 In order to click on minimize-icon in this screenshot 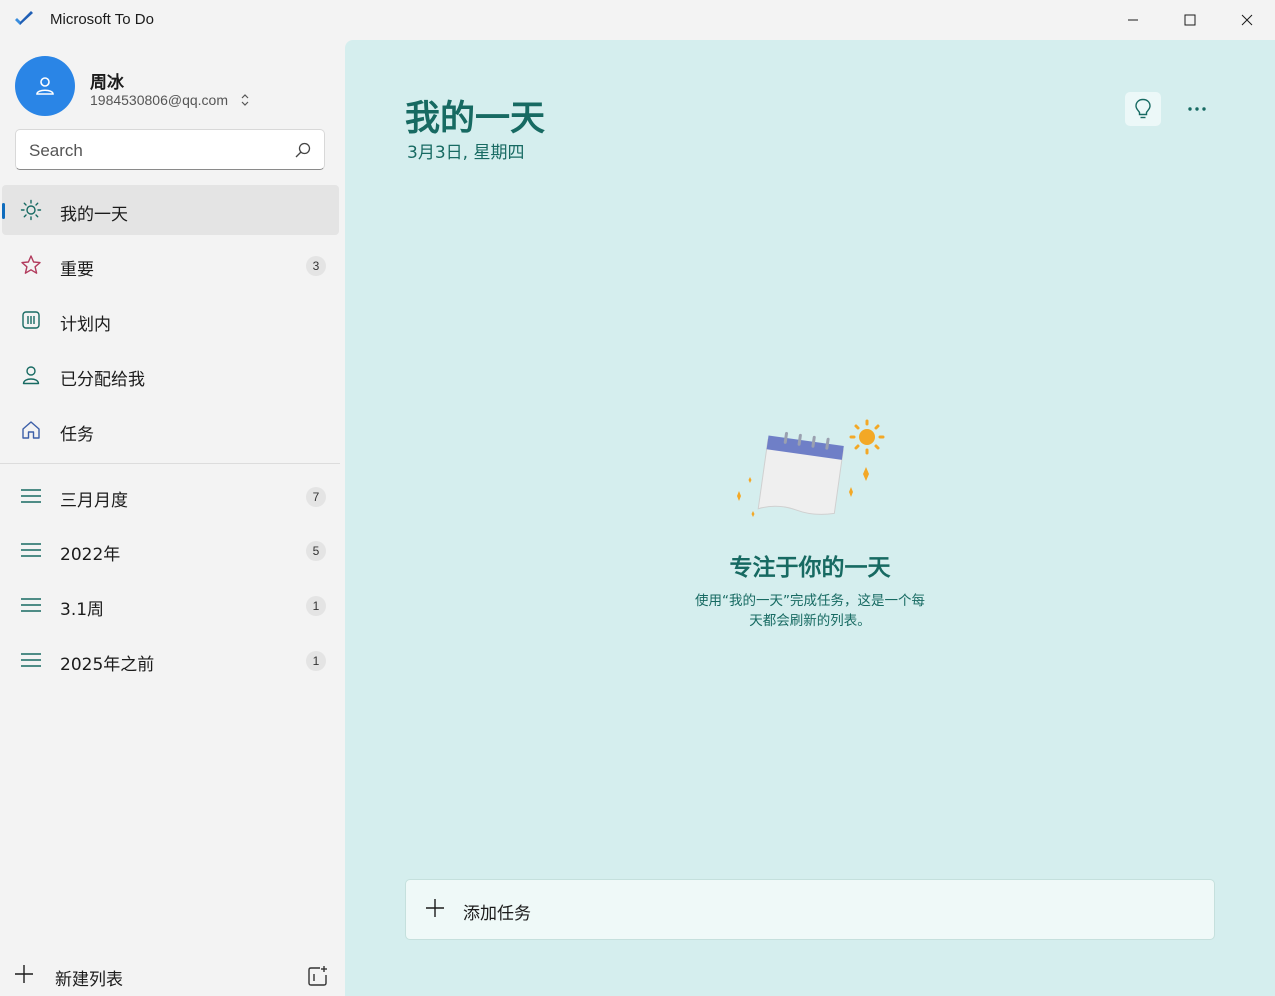, I will do `click(1132, 20)`.